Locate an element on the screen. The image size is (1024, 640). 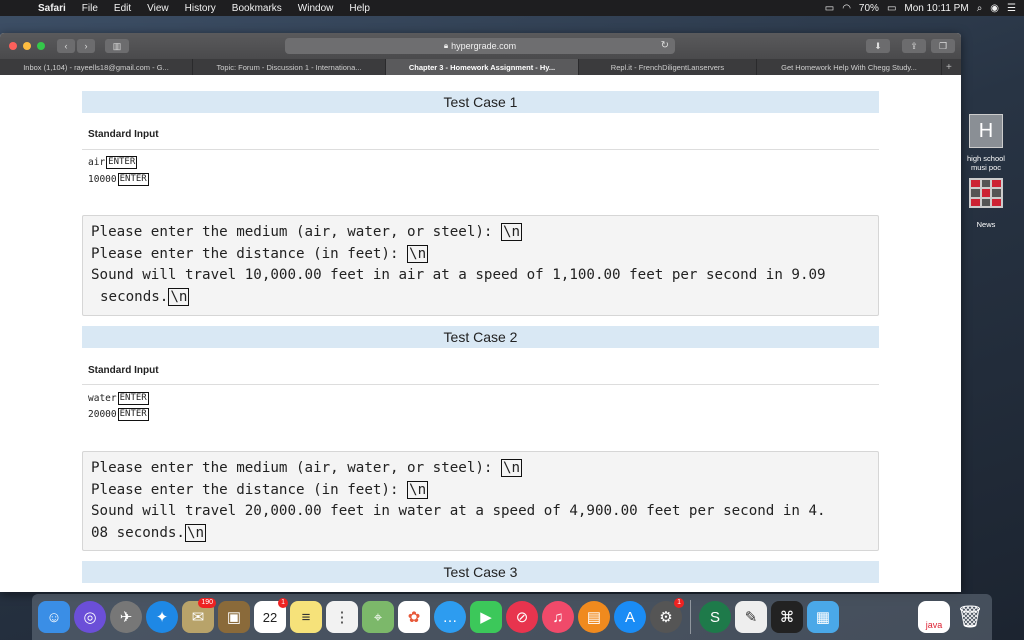
minimize-window-button is located at coordinates (27, 46).